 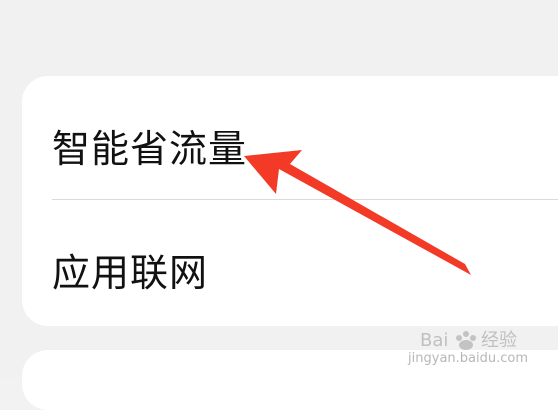 What do you see at coordinates (150, 148) in the screenshot?
I see `setting-item-label: 智能省流量` at bounding box center [150, 148].